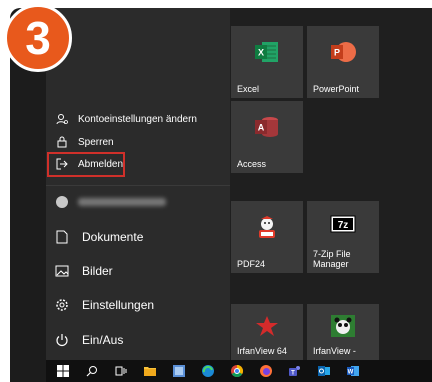 This screenshot has height=382, width=432. What do you see at coordinates (103, 340) in the screenshot?
I see `sidebar-item-label: Ein/Aus` at bounding box center [103, 340].